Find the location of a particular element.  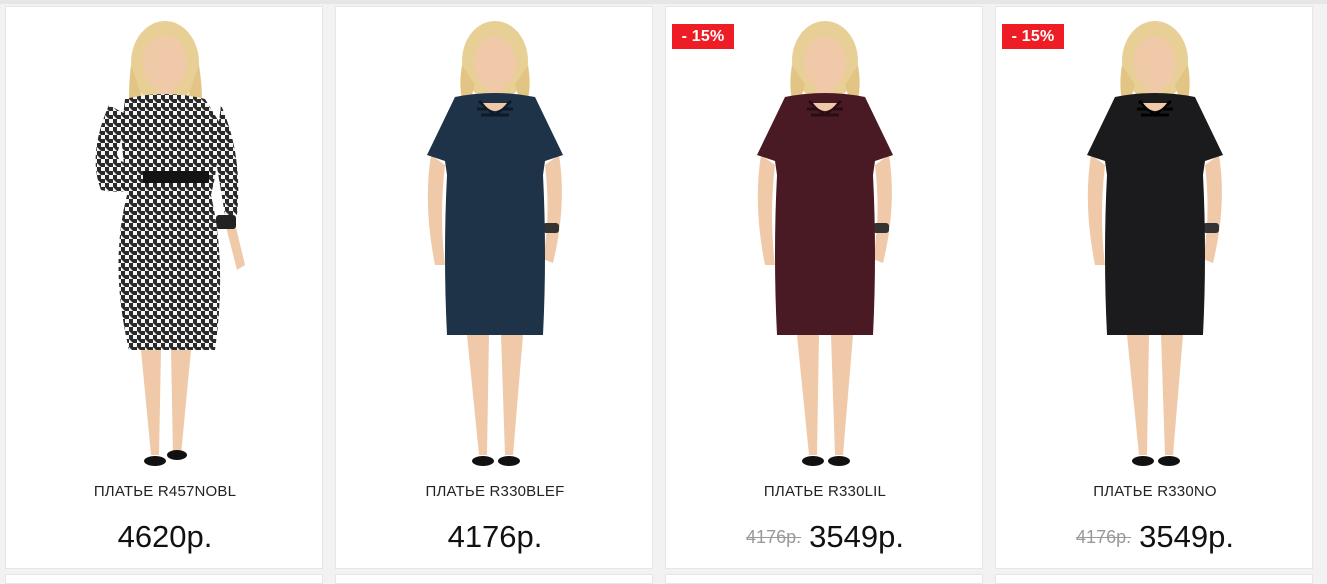

burgundy-dress-image is located at coordinates (825, 243).